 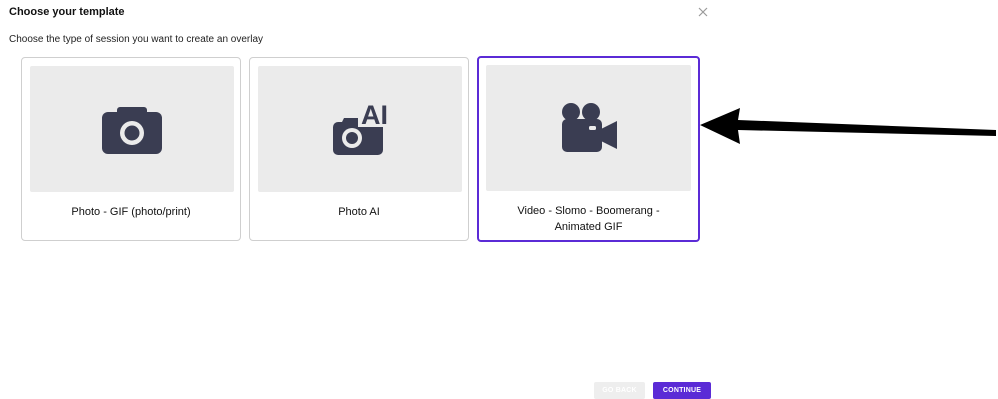 I want to click on template-card-photo-ai: AI Photo AI, so click(x=359, y=149).